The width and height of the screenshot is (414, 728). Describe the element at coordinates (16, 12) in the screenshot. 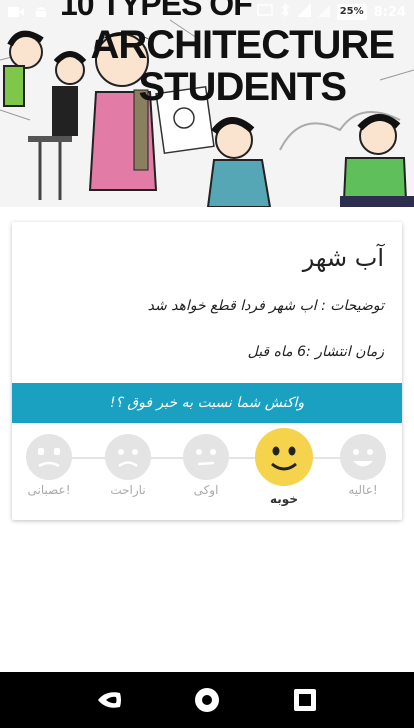

I see `video-icon` at that location.